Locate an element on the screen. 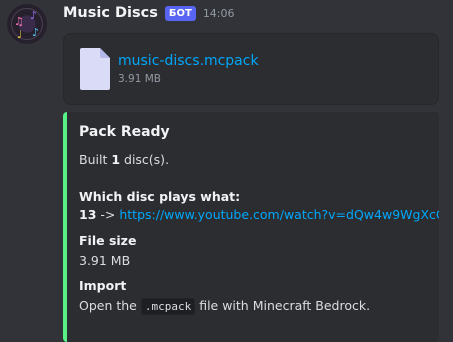 The width and height of the screenshot is (453, 342). file-size-label: 3.91 MB is located at coordinates (139, 79).